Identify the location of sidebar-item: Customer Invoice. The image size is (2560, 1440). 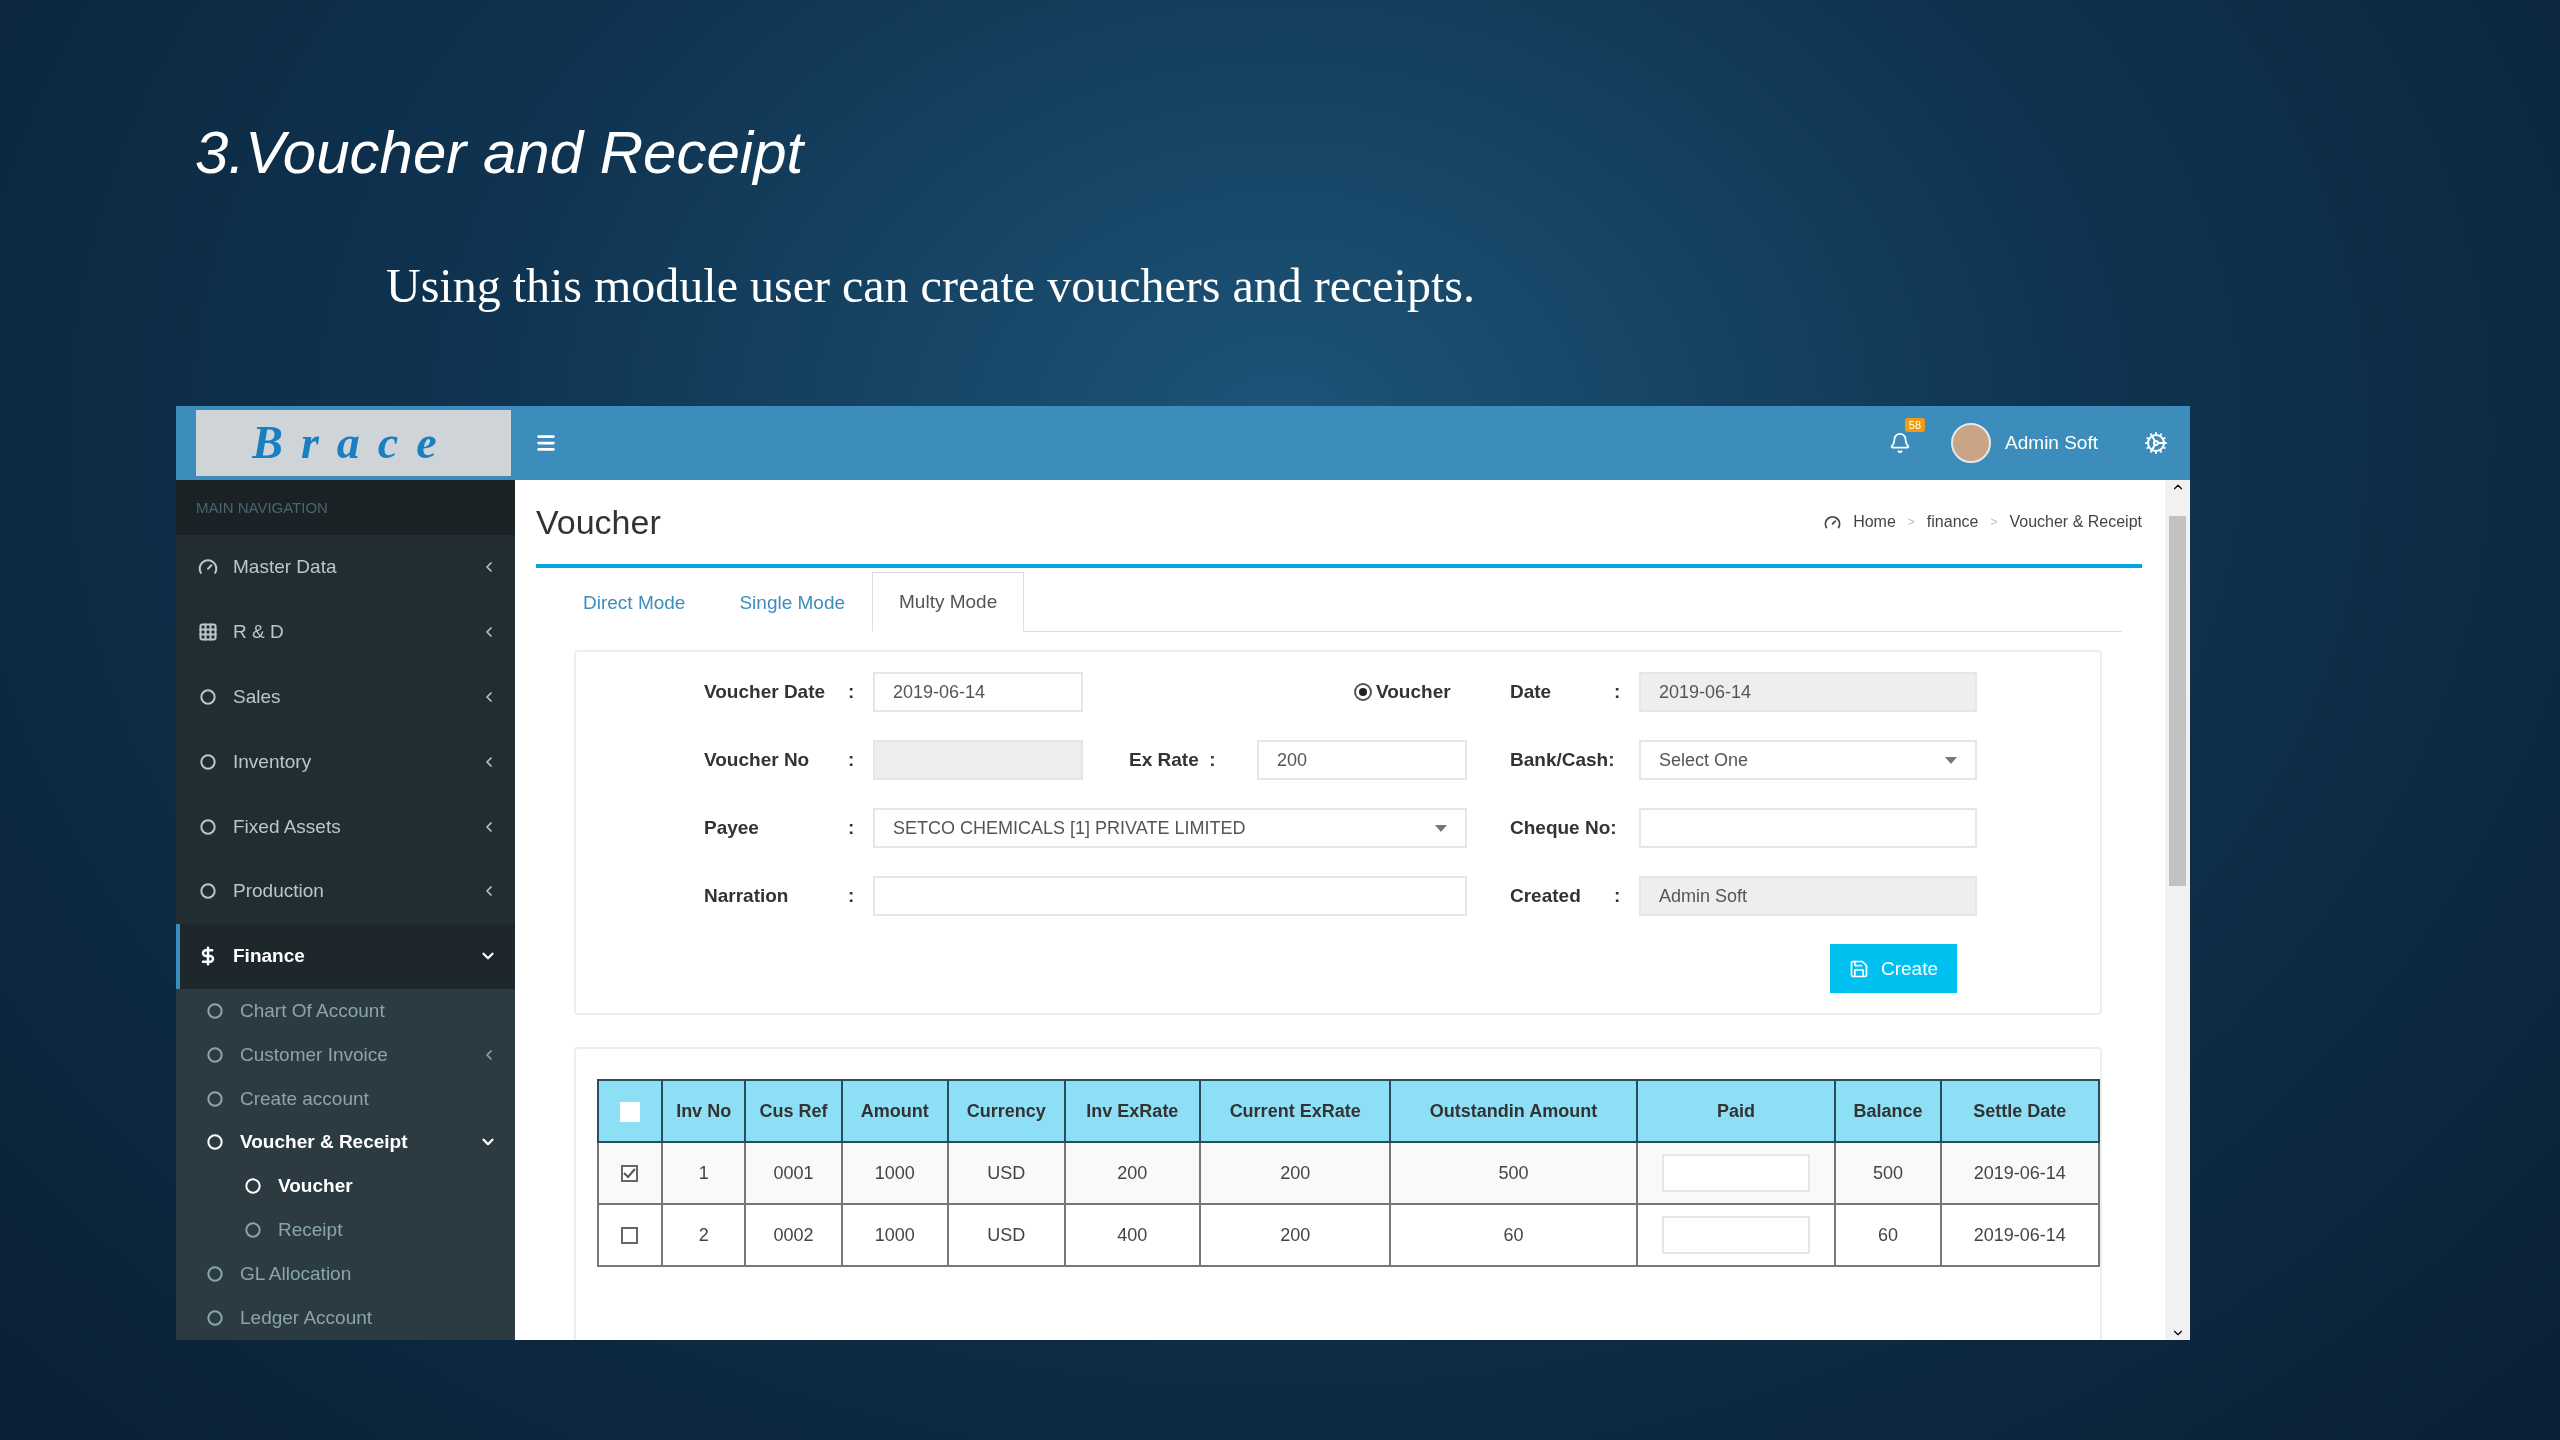
(345, 1054).